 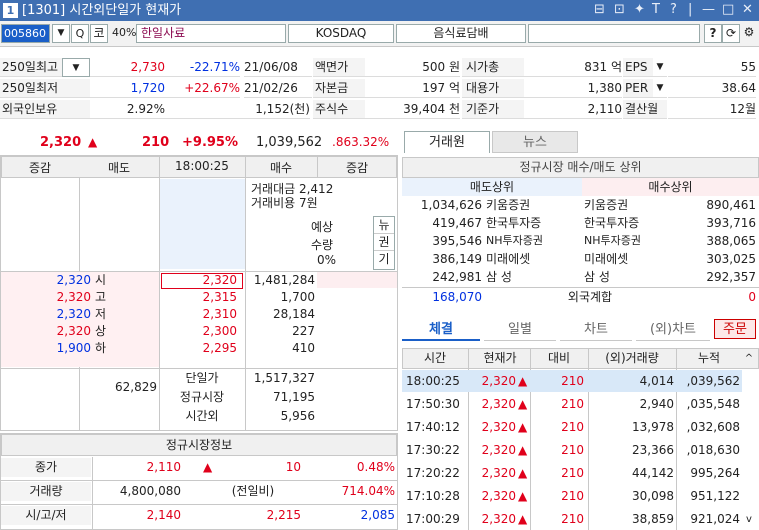 What do you see at coordinates (660, 67) in the screenshot?
I see `eps-dropdown-icon: ▼` at bounding box center [660, 67].